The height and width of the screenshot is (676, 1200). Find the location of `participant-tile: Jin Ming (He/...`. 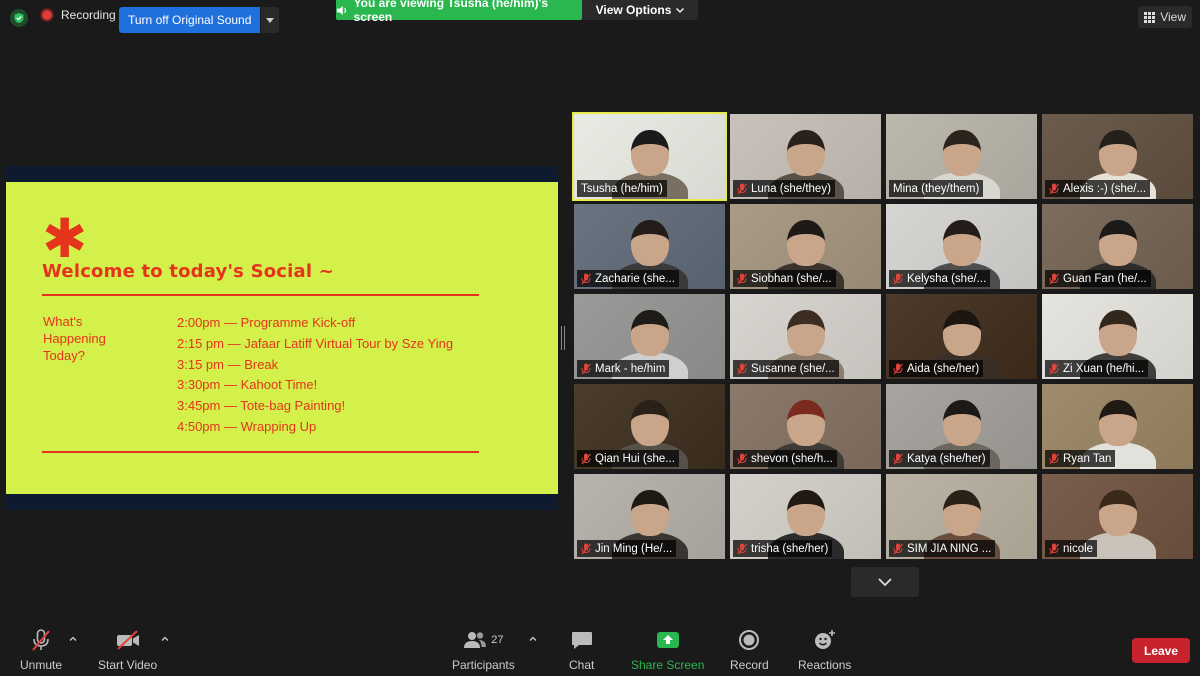

participant-tile: Jin Ming (He/... is located at coordinates (649, 516).